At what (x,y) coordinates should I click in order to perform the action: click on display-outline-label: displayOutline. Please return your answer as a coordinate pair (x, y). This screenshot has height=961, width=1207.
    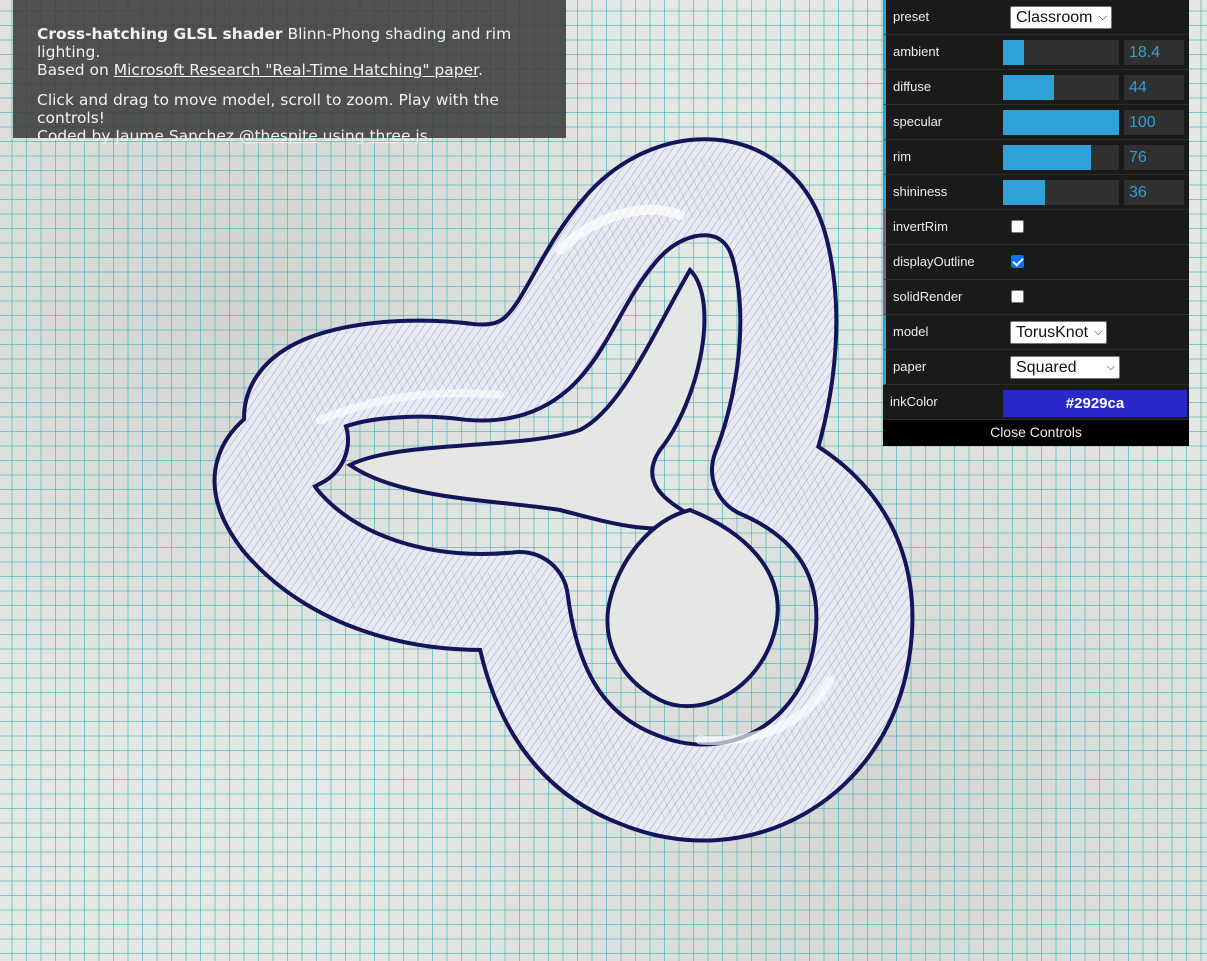
    Looking at the image, I should click on (934, 261).